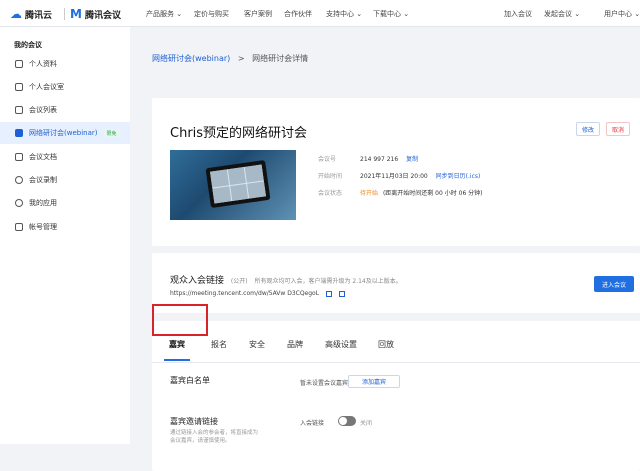 This screenshot has width=640, height=471. What do you see at coordinates (396, 351) in the screenshot?
I see `settings-tabs: 嘉宾 报名 安全 品牌 高级设置 回放` at bounding box center [396, 351].